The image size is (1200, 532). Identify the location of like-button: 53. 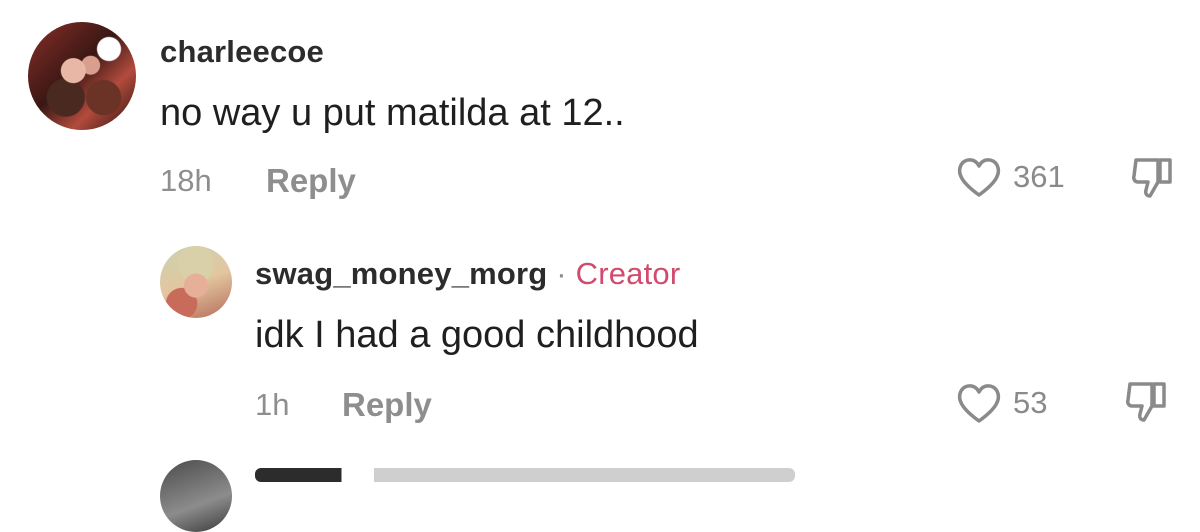
(1001, 403).